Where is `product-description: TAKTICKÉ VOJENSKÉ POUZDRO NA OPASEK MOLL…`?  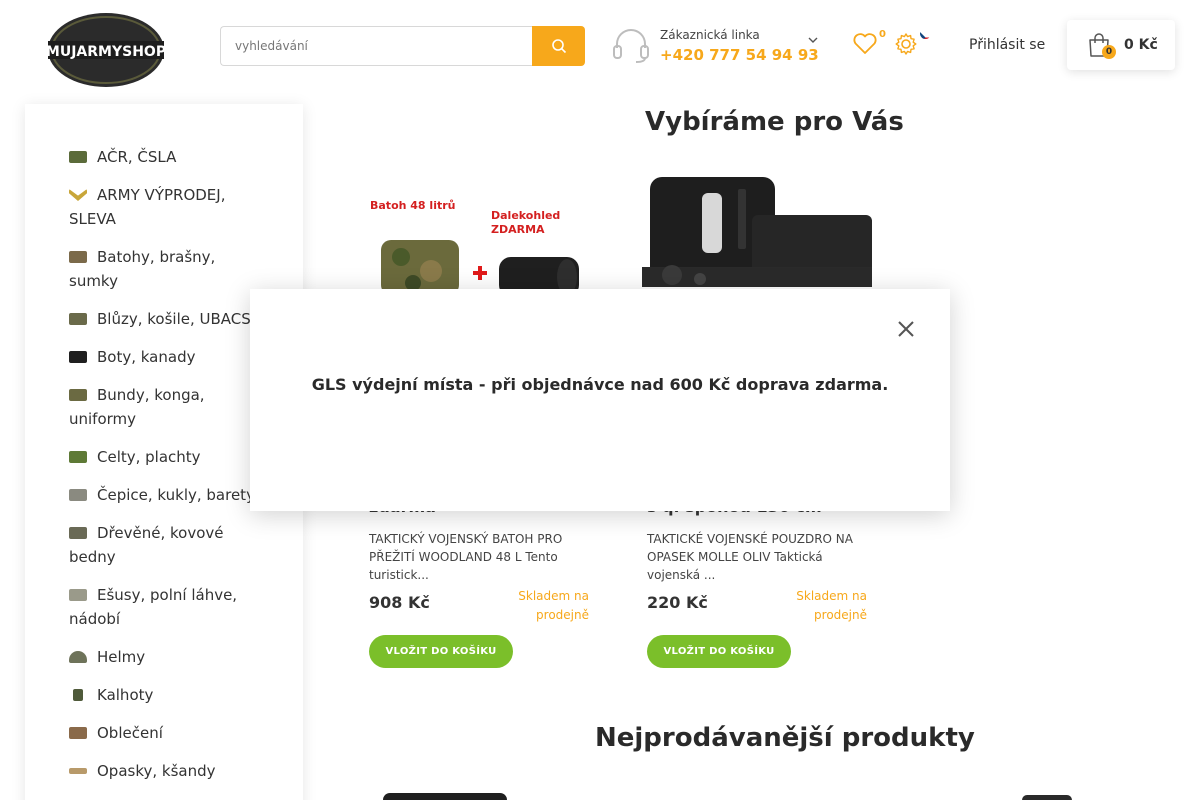
product-description: TAKTICKÉ VOJENSKÉ POUZDRO NA OPASEK MOLL… is located at coordinates (762, 557).